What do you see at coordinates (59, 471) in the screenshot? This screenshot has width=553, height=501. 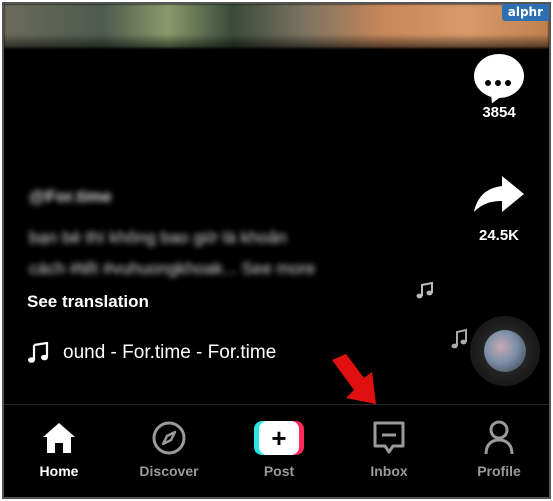 I see `nav-home-label: Home` at bounding box center [59, 471].